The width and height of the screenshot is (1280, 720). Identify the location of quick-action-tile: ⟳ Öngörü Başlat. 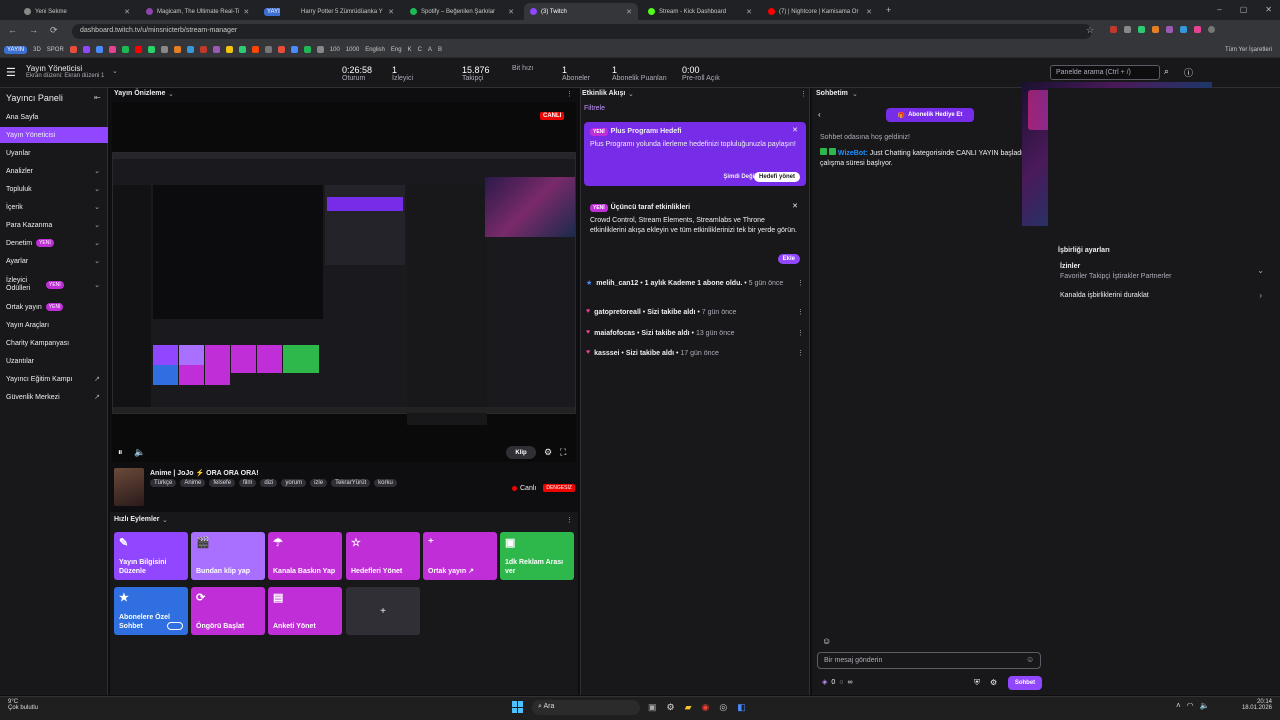
(228, 611).